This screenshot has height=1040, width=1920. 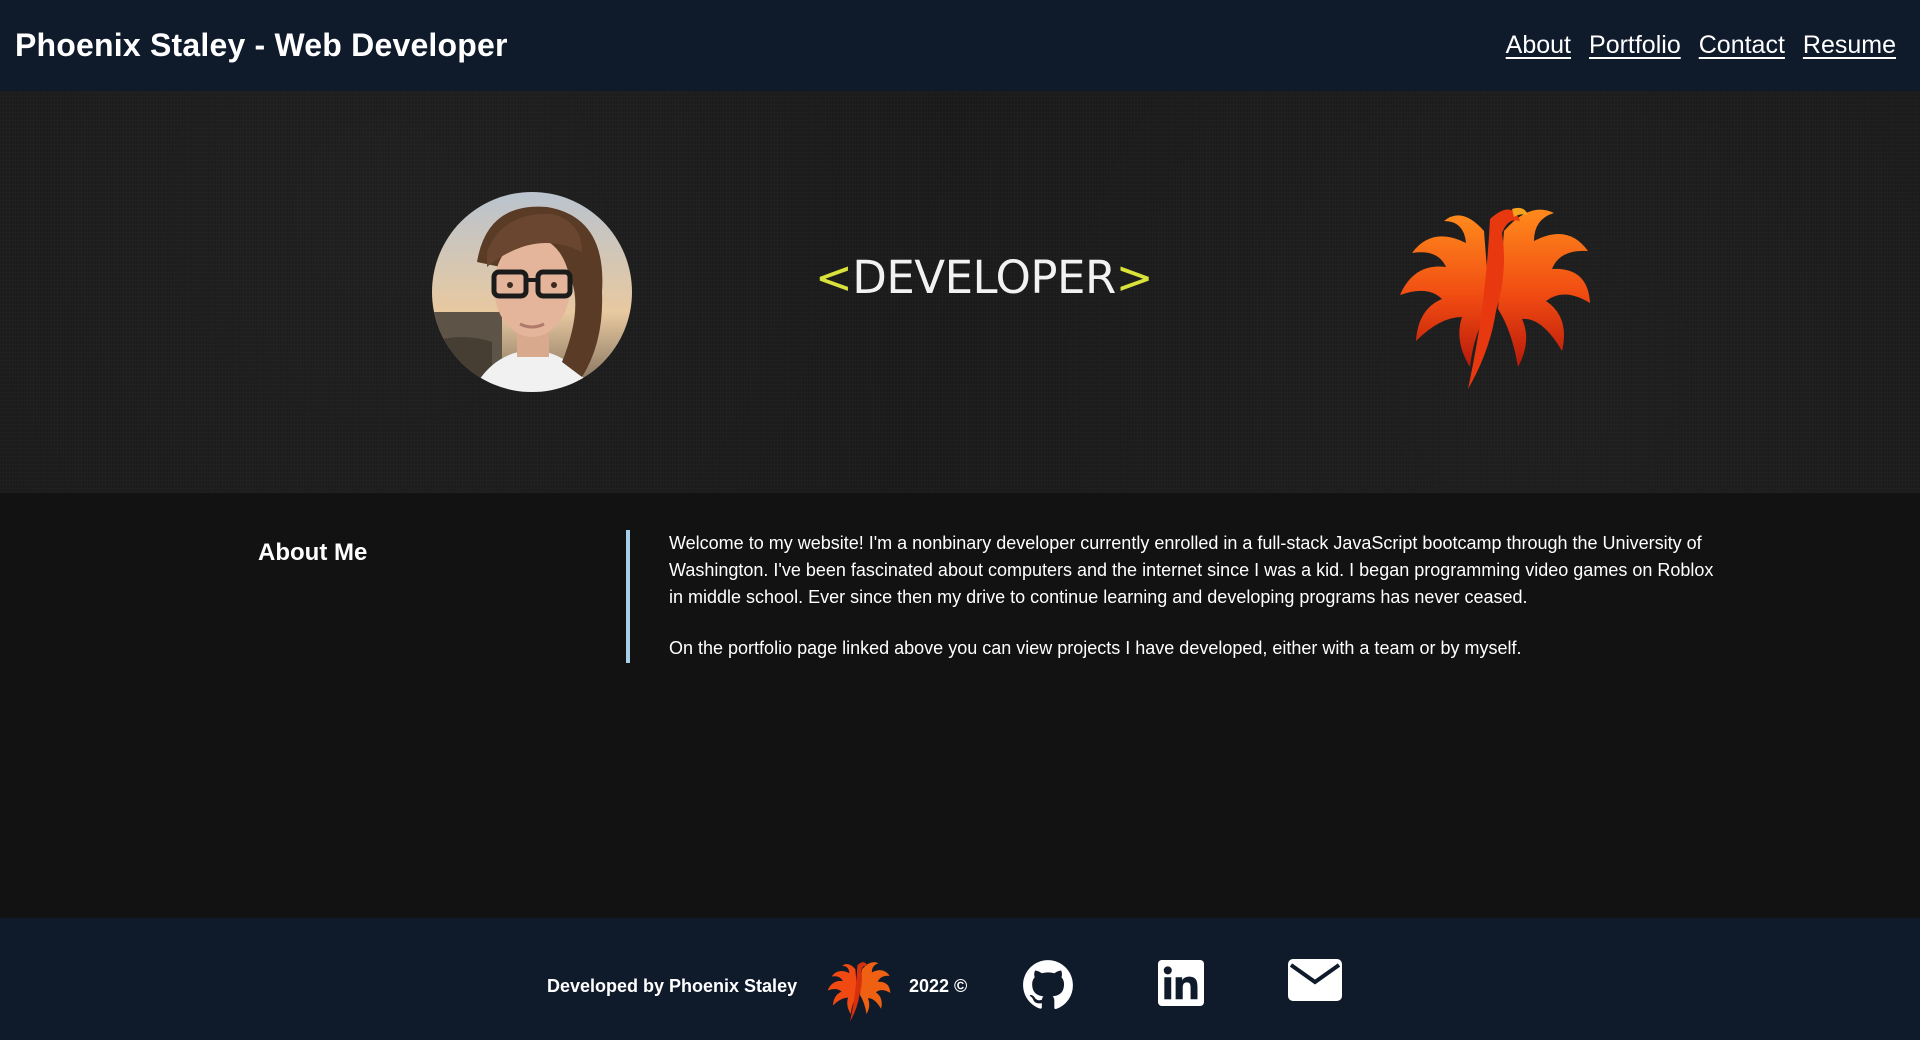 I want to click on footer-year: 2022 ©, so click(x=938, y=986).